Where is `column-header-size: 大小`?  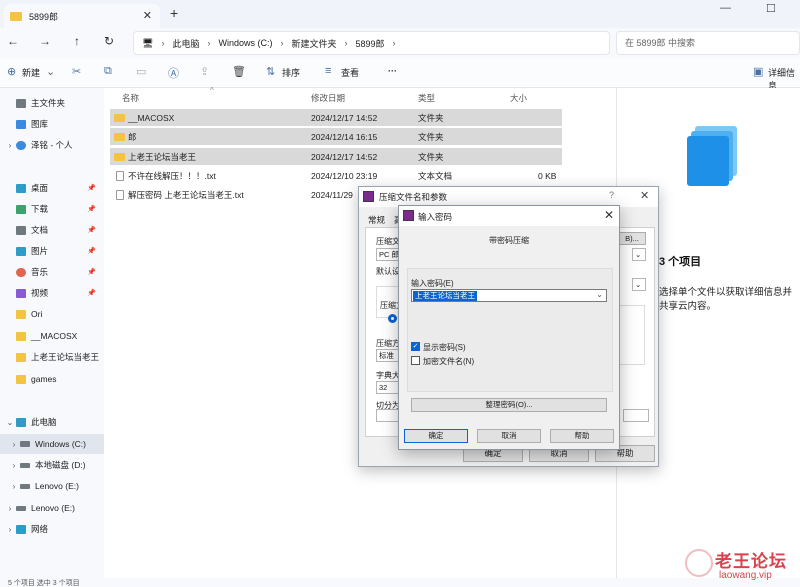
column-header-size: 大小 is located at coordinates (518, 98).